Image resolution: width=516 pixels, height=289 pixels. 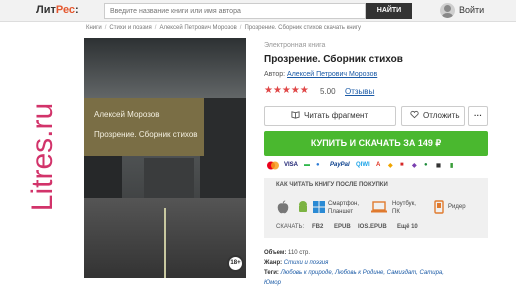 I want to click on how-to-read-title: КАК ЧИТАТЬ КНИГУ ПОСЛЕ ПОКУПКИ, so click(x=332, y=185).